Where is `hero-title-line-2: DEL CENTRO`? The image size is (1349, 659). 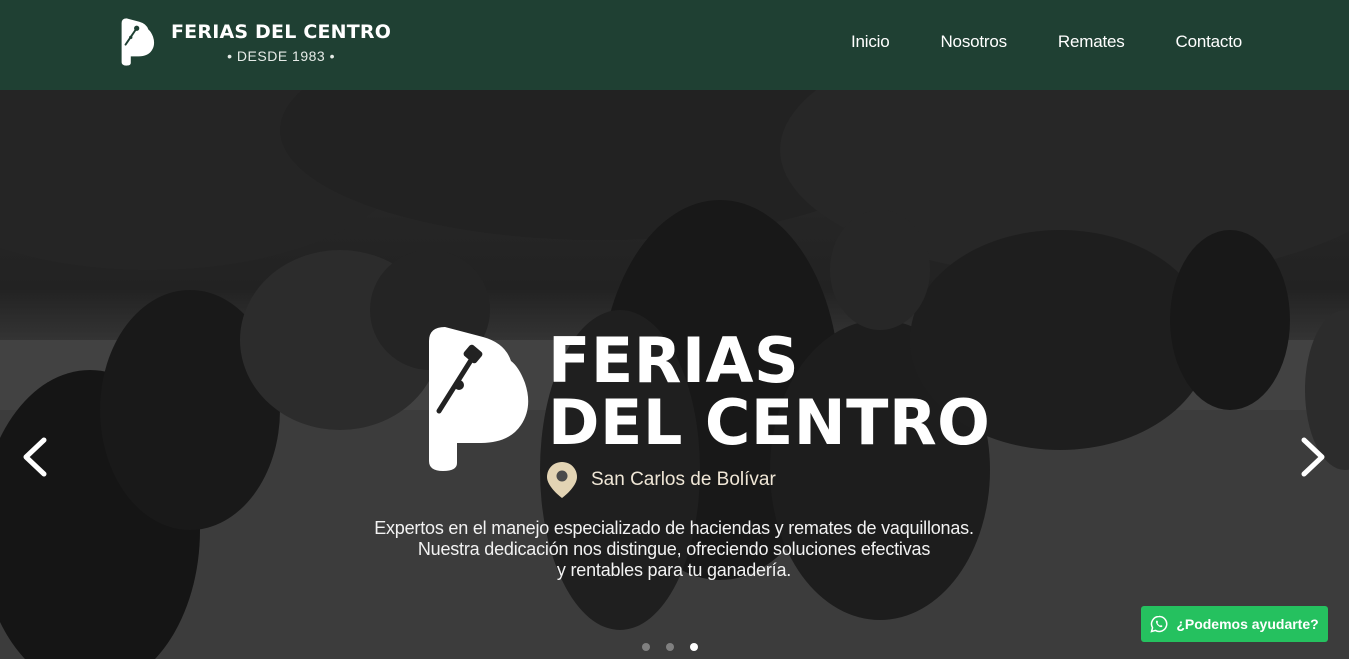
hero-title-line-2: DEL CENTRO is located at coordinates (769, 422).